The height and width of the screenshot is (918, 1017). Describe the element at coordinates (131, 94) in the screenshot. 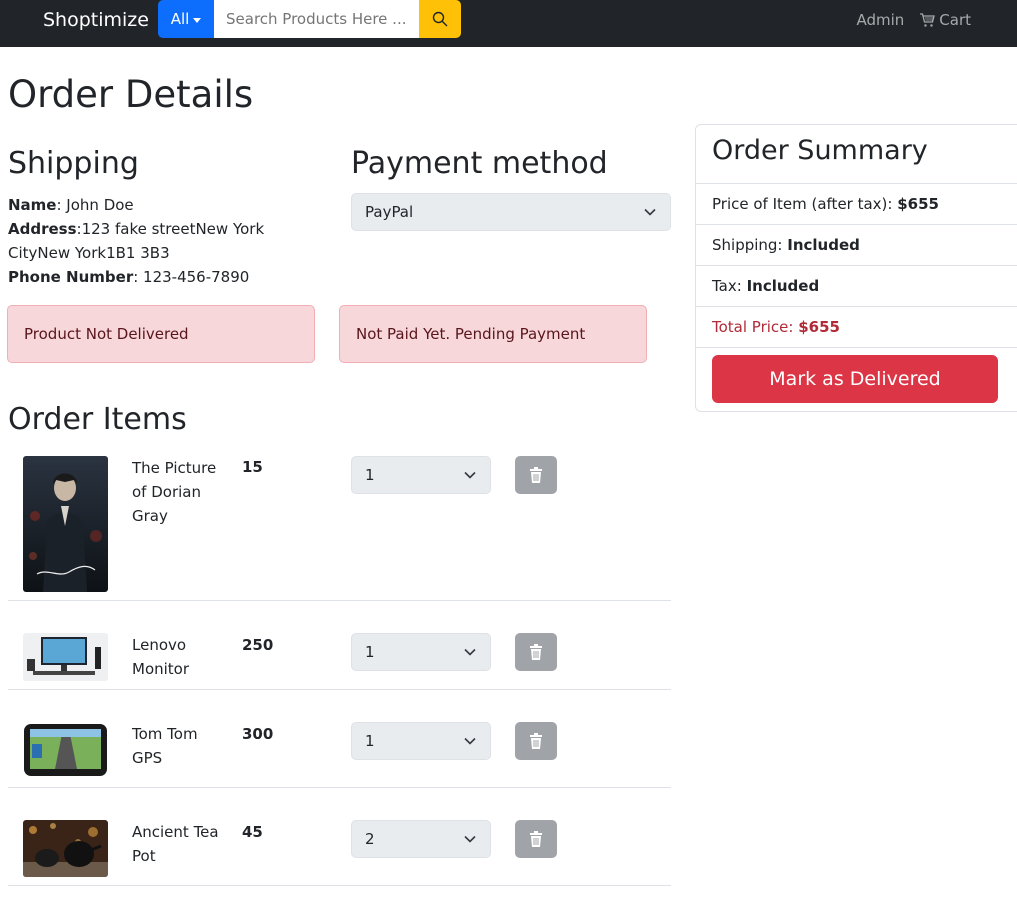

I see `page-title: Order Details` at that location.